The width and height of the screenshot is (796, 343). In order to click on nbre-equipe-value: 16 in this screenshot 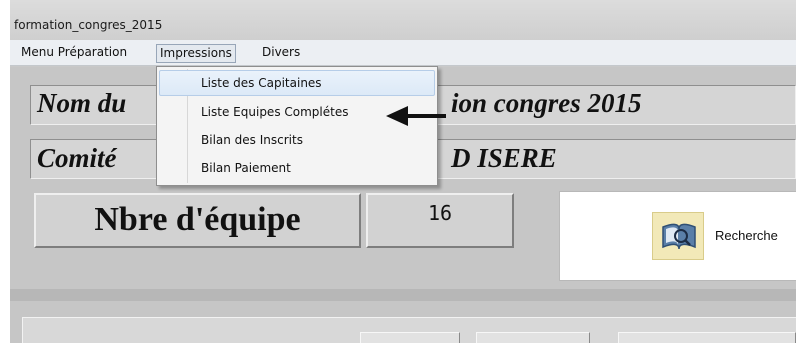, I will do `click(440, 220)`.